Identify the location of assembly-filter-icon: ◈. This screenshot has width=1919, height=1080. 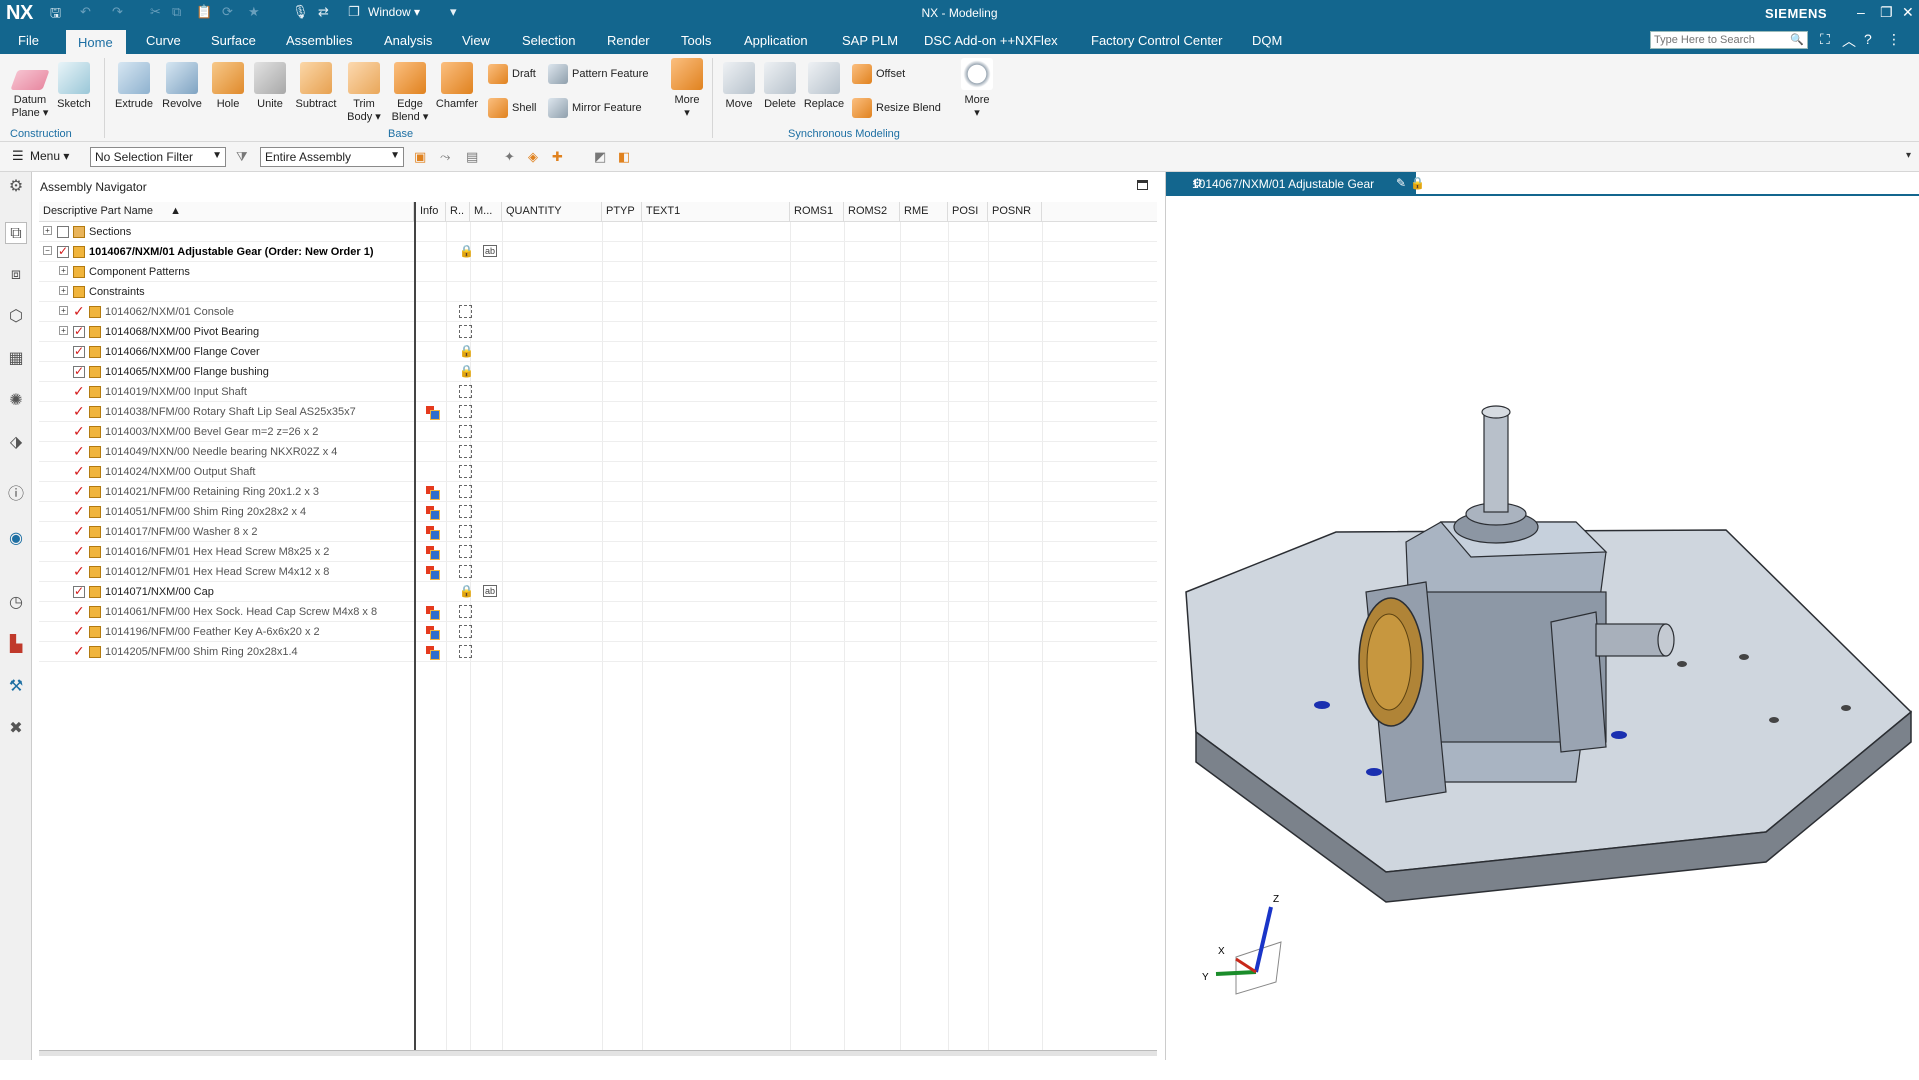
(533, 157).